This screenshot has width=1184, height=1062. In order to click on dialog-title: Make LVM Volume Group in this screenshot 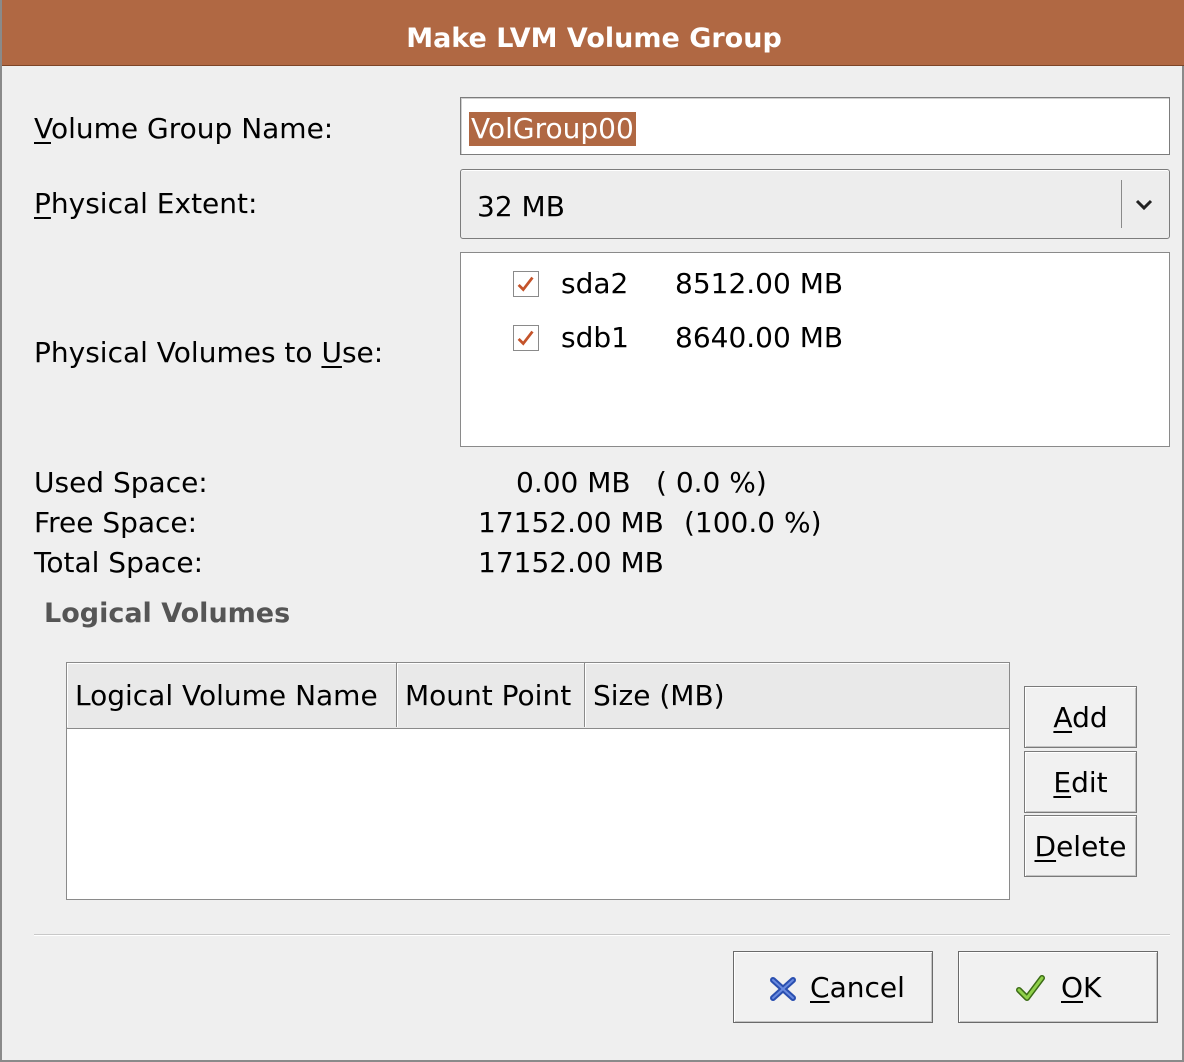, I will do `click(594, 38)`.